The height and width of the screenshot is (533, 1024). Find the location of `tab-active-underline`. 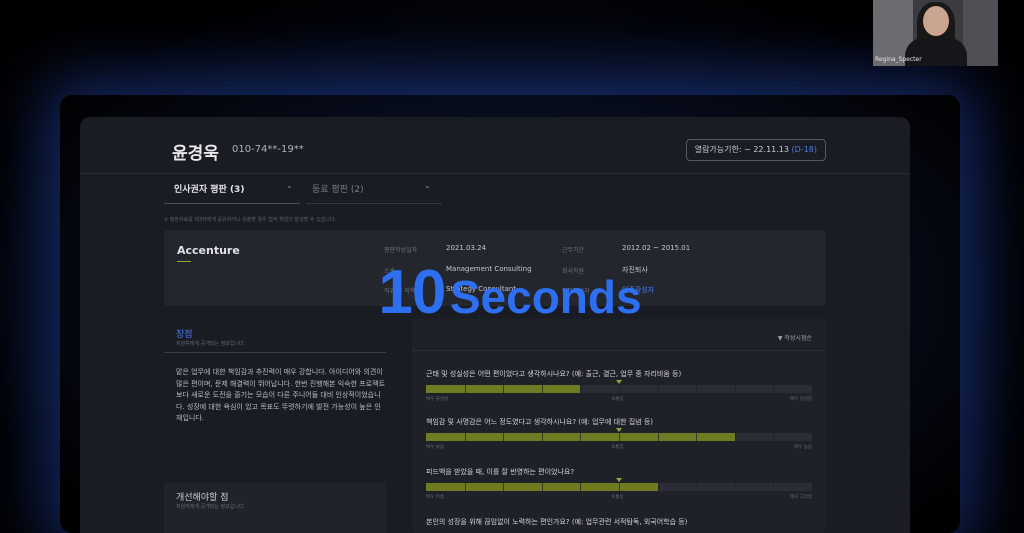

tab-active-underline is located at coordinates (232, 203).